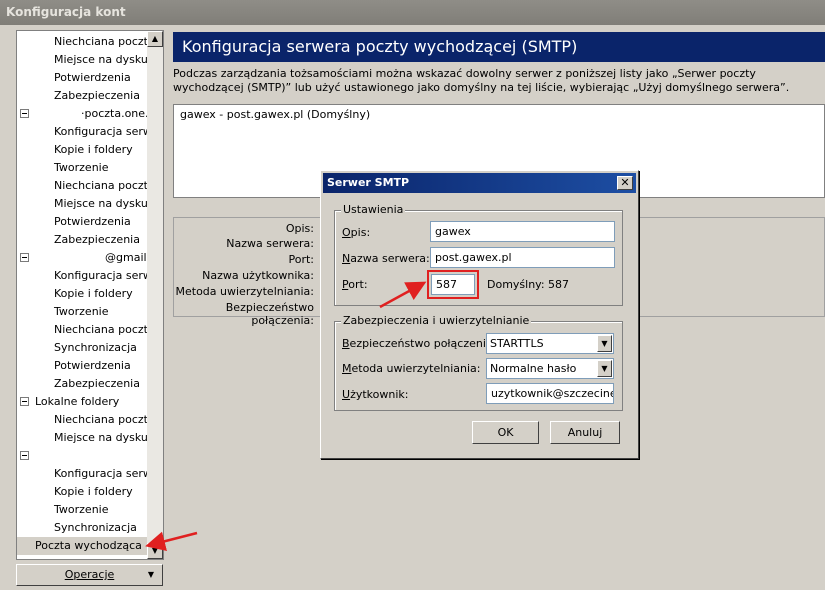  I want to click on auth-method-label: Metoda uwierzytelniania:, so click(411, 368).